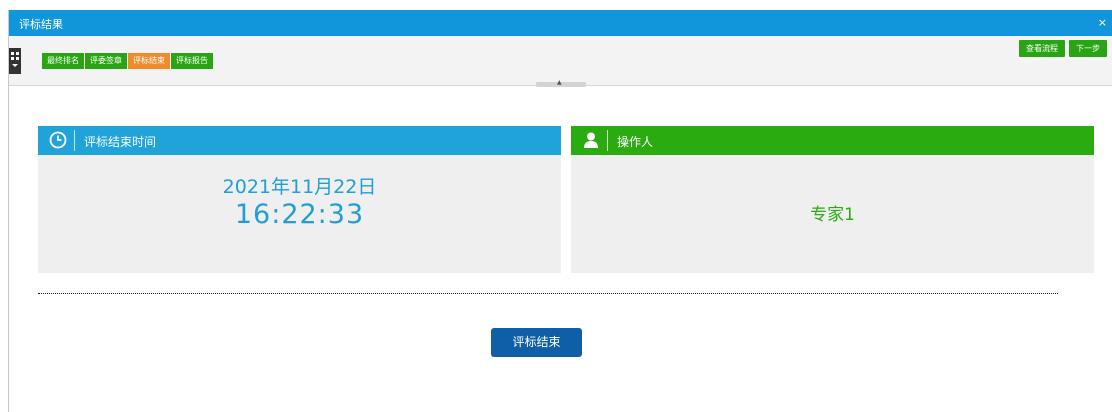 Image resolution: width=1112 pixels, height=412 pixels. Describe the element at coordinates (149, 61) in the screenshot. I see `step-evaluation-end: 评标结束` at that location.